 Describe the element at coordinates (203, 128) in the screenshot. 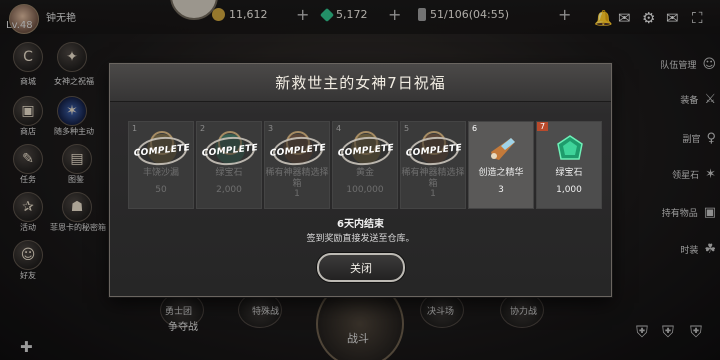

I see `day-number: 2` at that location.